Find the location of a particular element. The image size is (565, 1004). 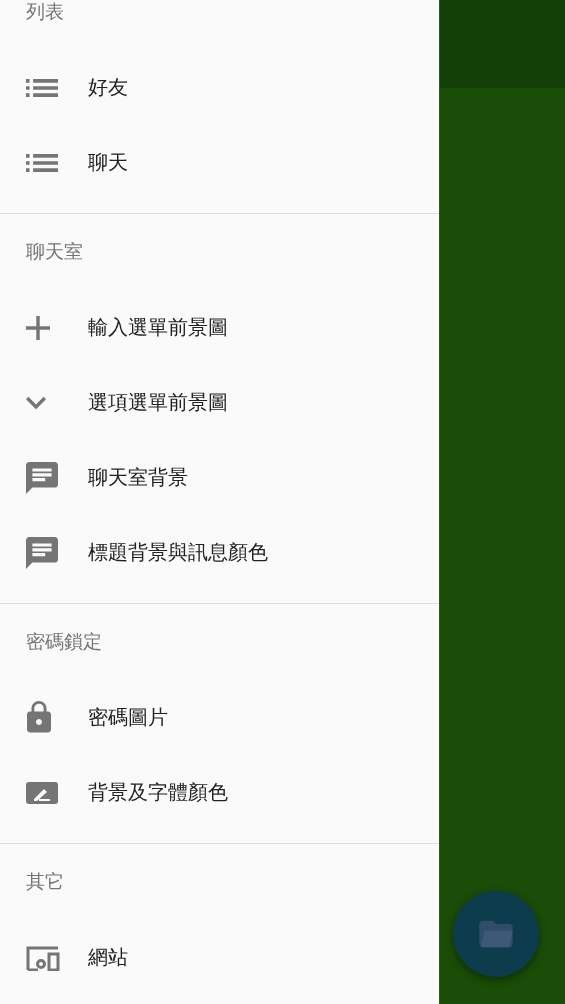

section-header: 密碼鎖定 is located at coordinates (64, 641).